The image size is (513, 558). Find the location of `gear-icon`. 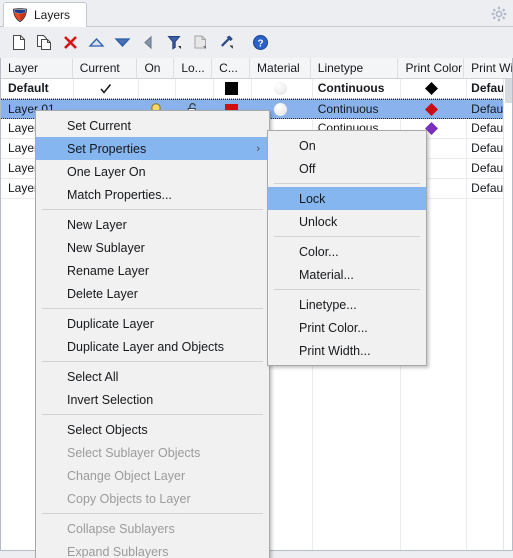

gear-icon is located at coordinates (499, 14).